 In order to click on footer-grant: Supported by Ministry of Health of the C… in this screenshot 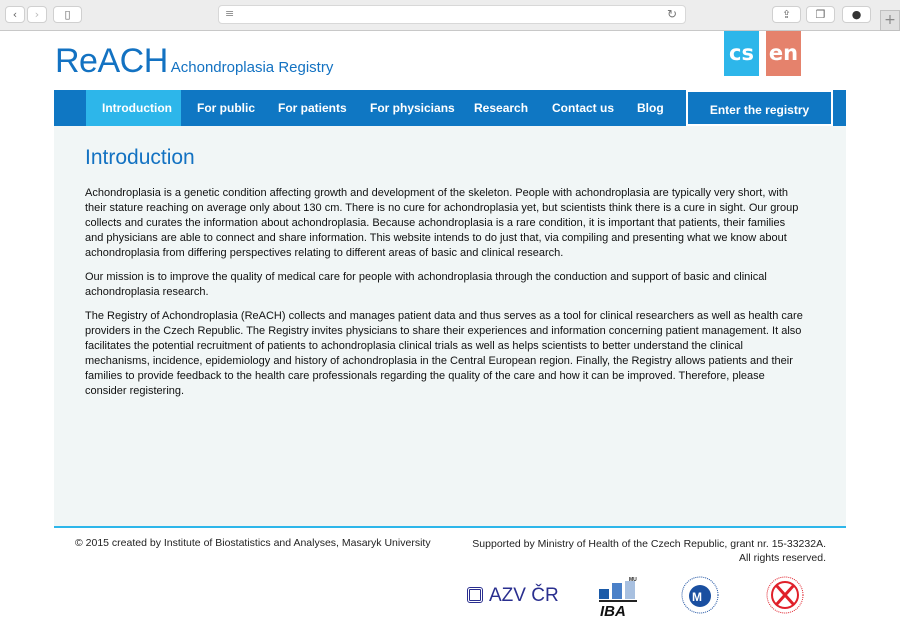, I will do `click(649, 544)`.